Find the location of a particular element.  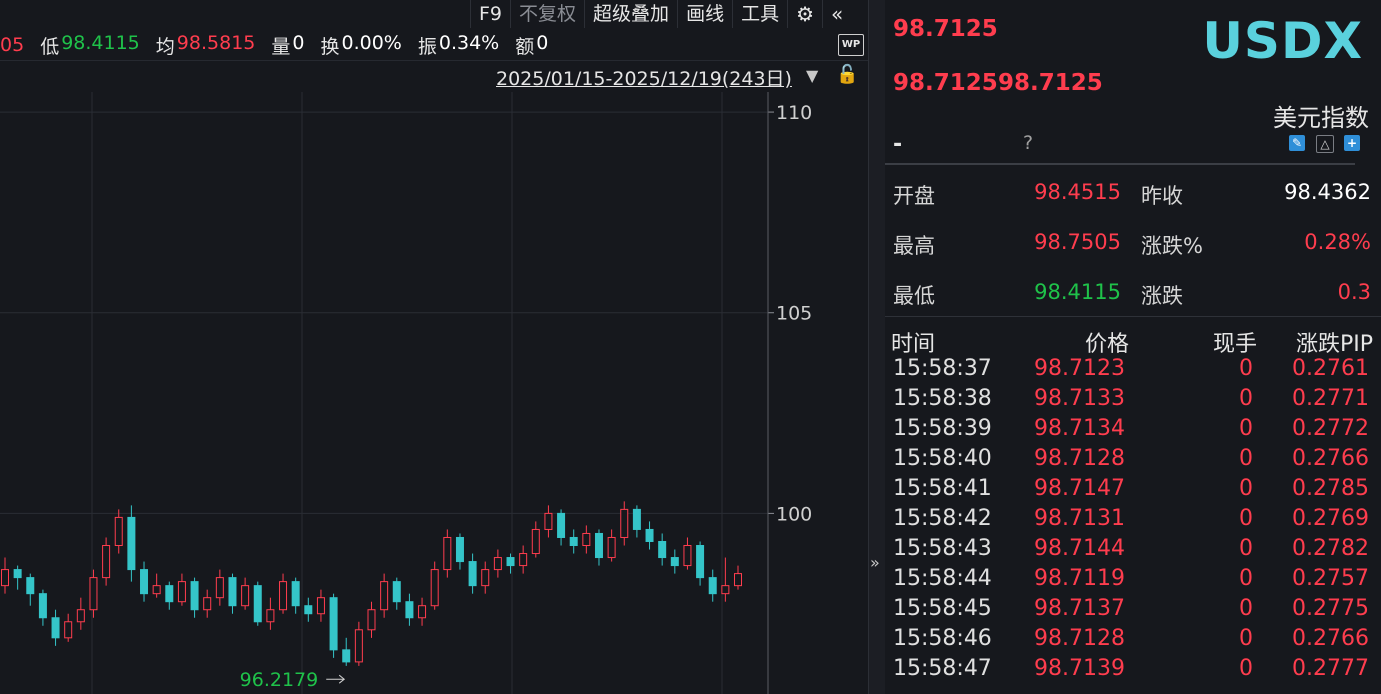

tick-row: 15:58:37 98.7123 0 0.2761 is located at coordinates (1131, 371).